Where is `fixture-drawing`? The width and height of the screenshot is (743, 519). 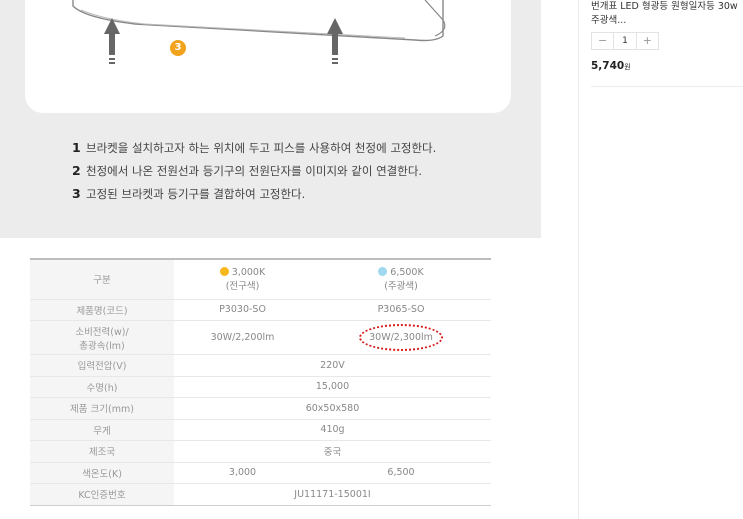
fixture-drawing is located at coordinates (259, 32).